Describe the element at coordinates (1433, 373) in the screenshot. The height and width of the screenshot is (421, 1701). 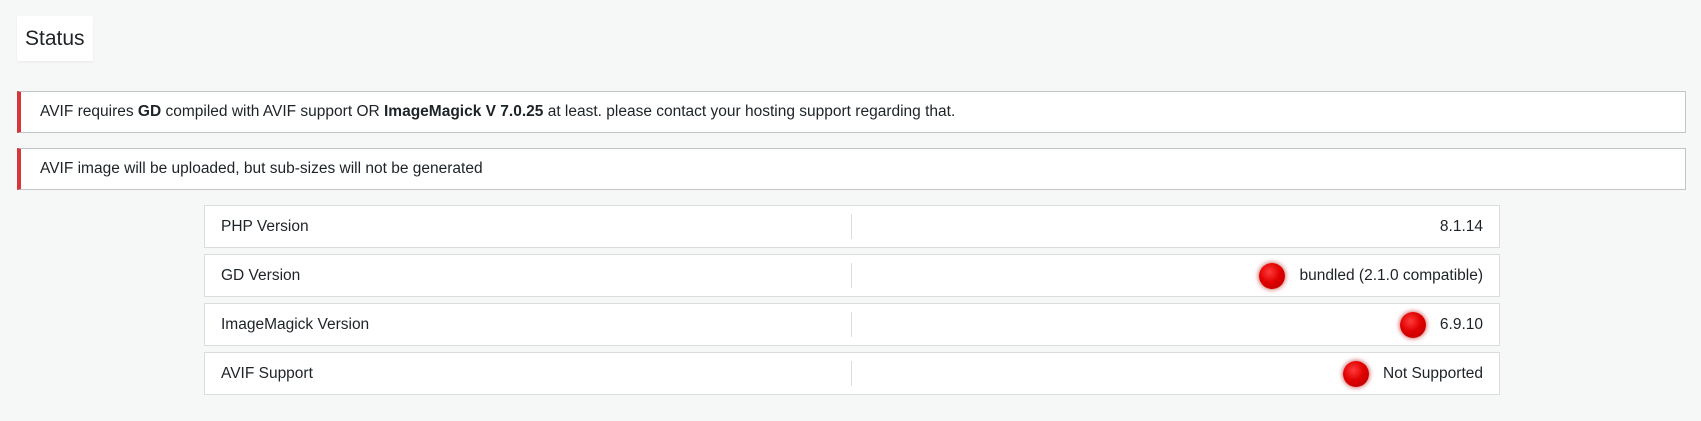
I see `info-value: Not Supported` at that location.